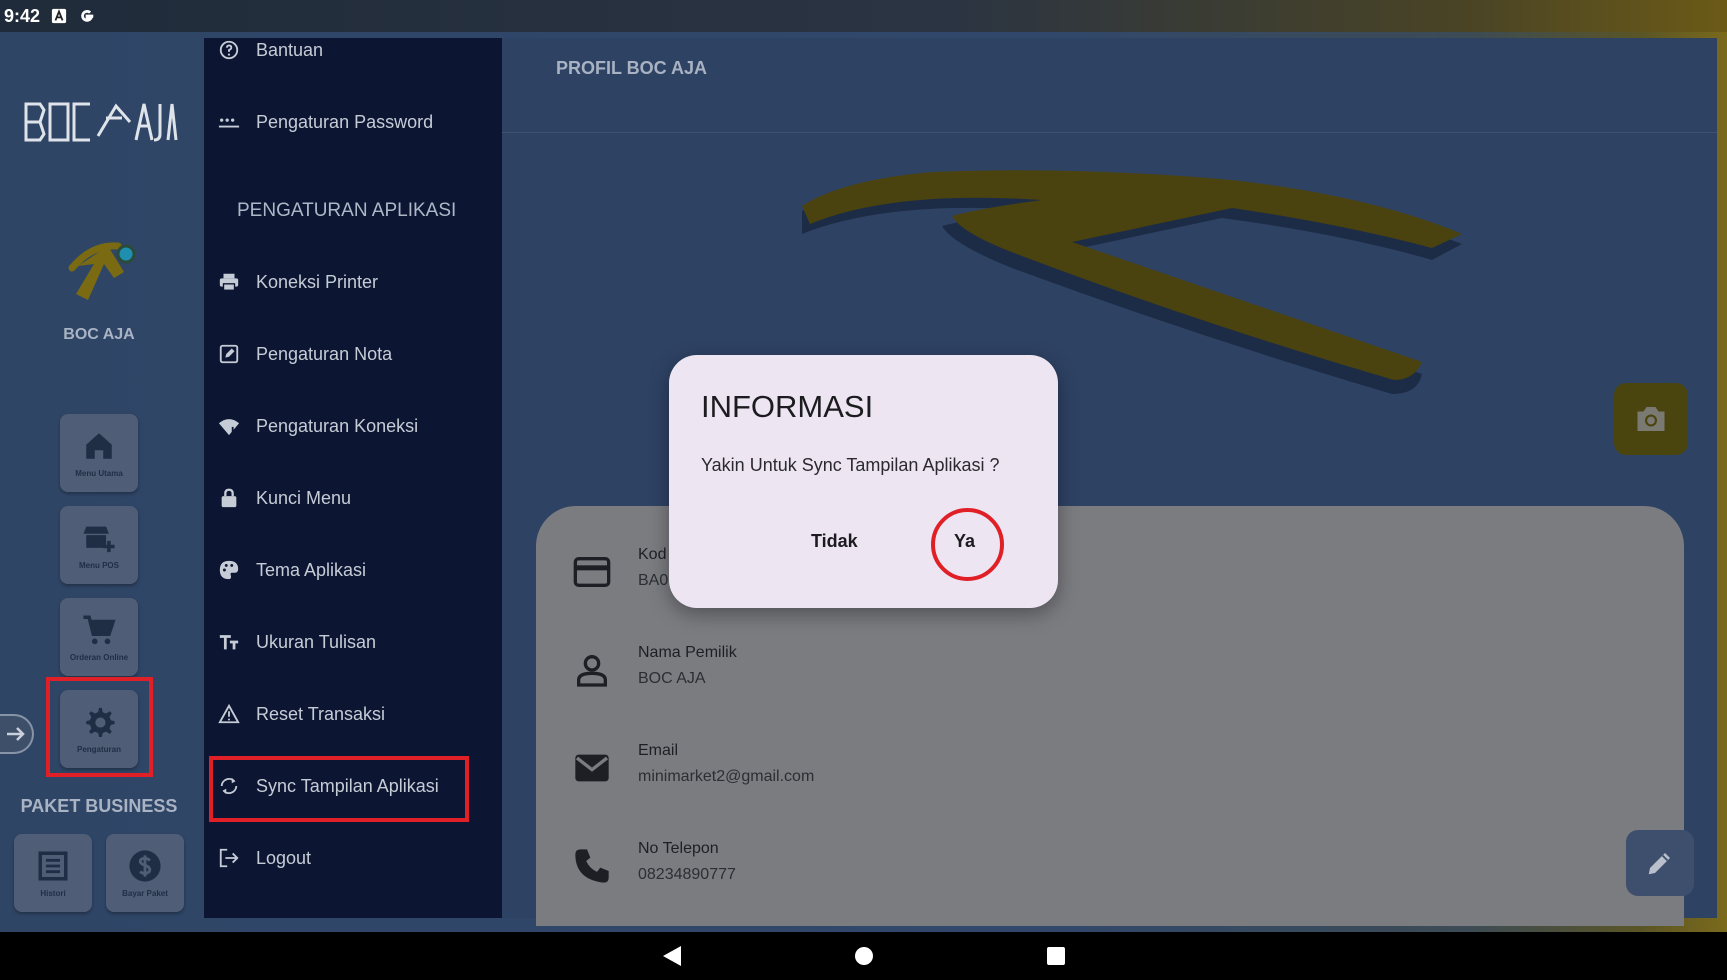 The height and width of the screenshot is (980, 1727). I want to click on expand-rail-button, so click(17, 734).